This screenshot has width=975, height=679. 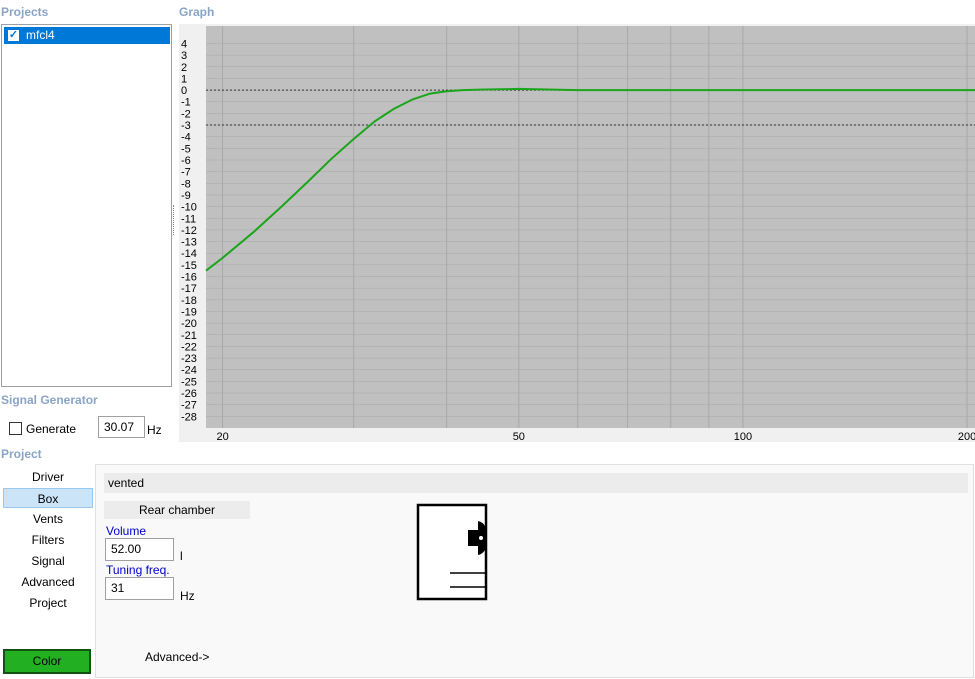 I want to click on volume-input: 52.00, so click(x=139, y=549).